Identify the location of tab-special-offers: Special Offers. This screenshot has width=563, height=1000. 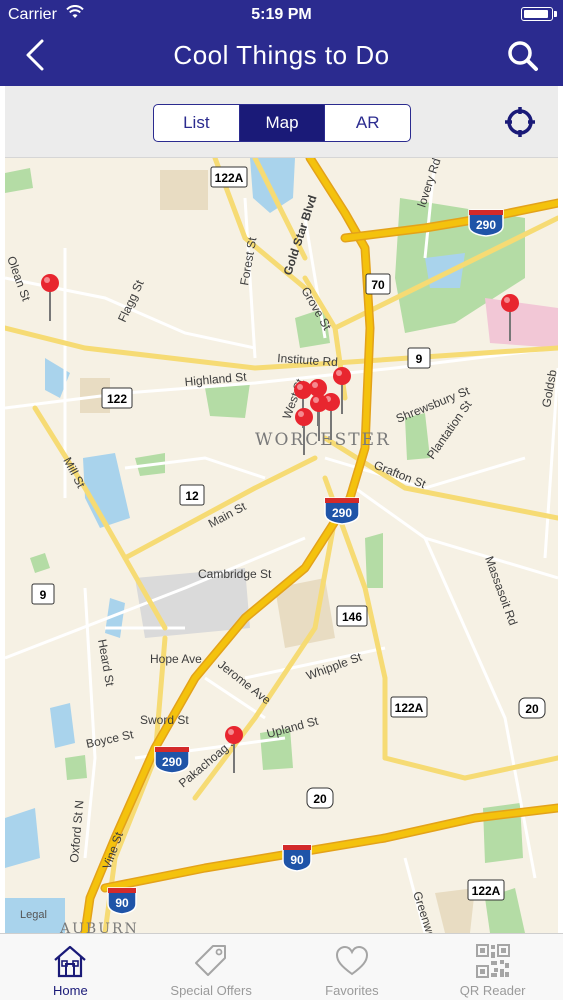
(211, 967).